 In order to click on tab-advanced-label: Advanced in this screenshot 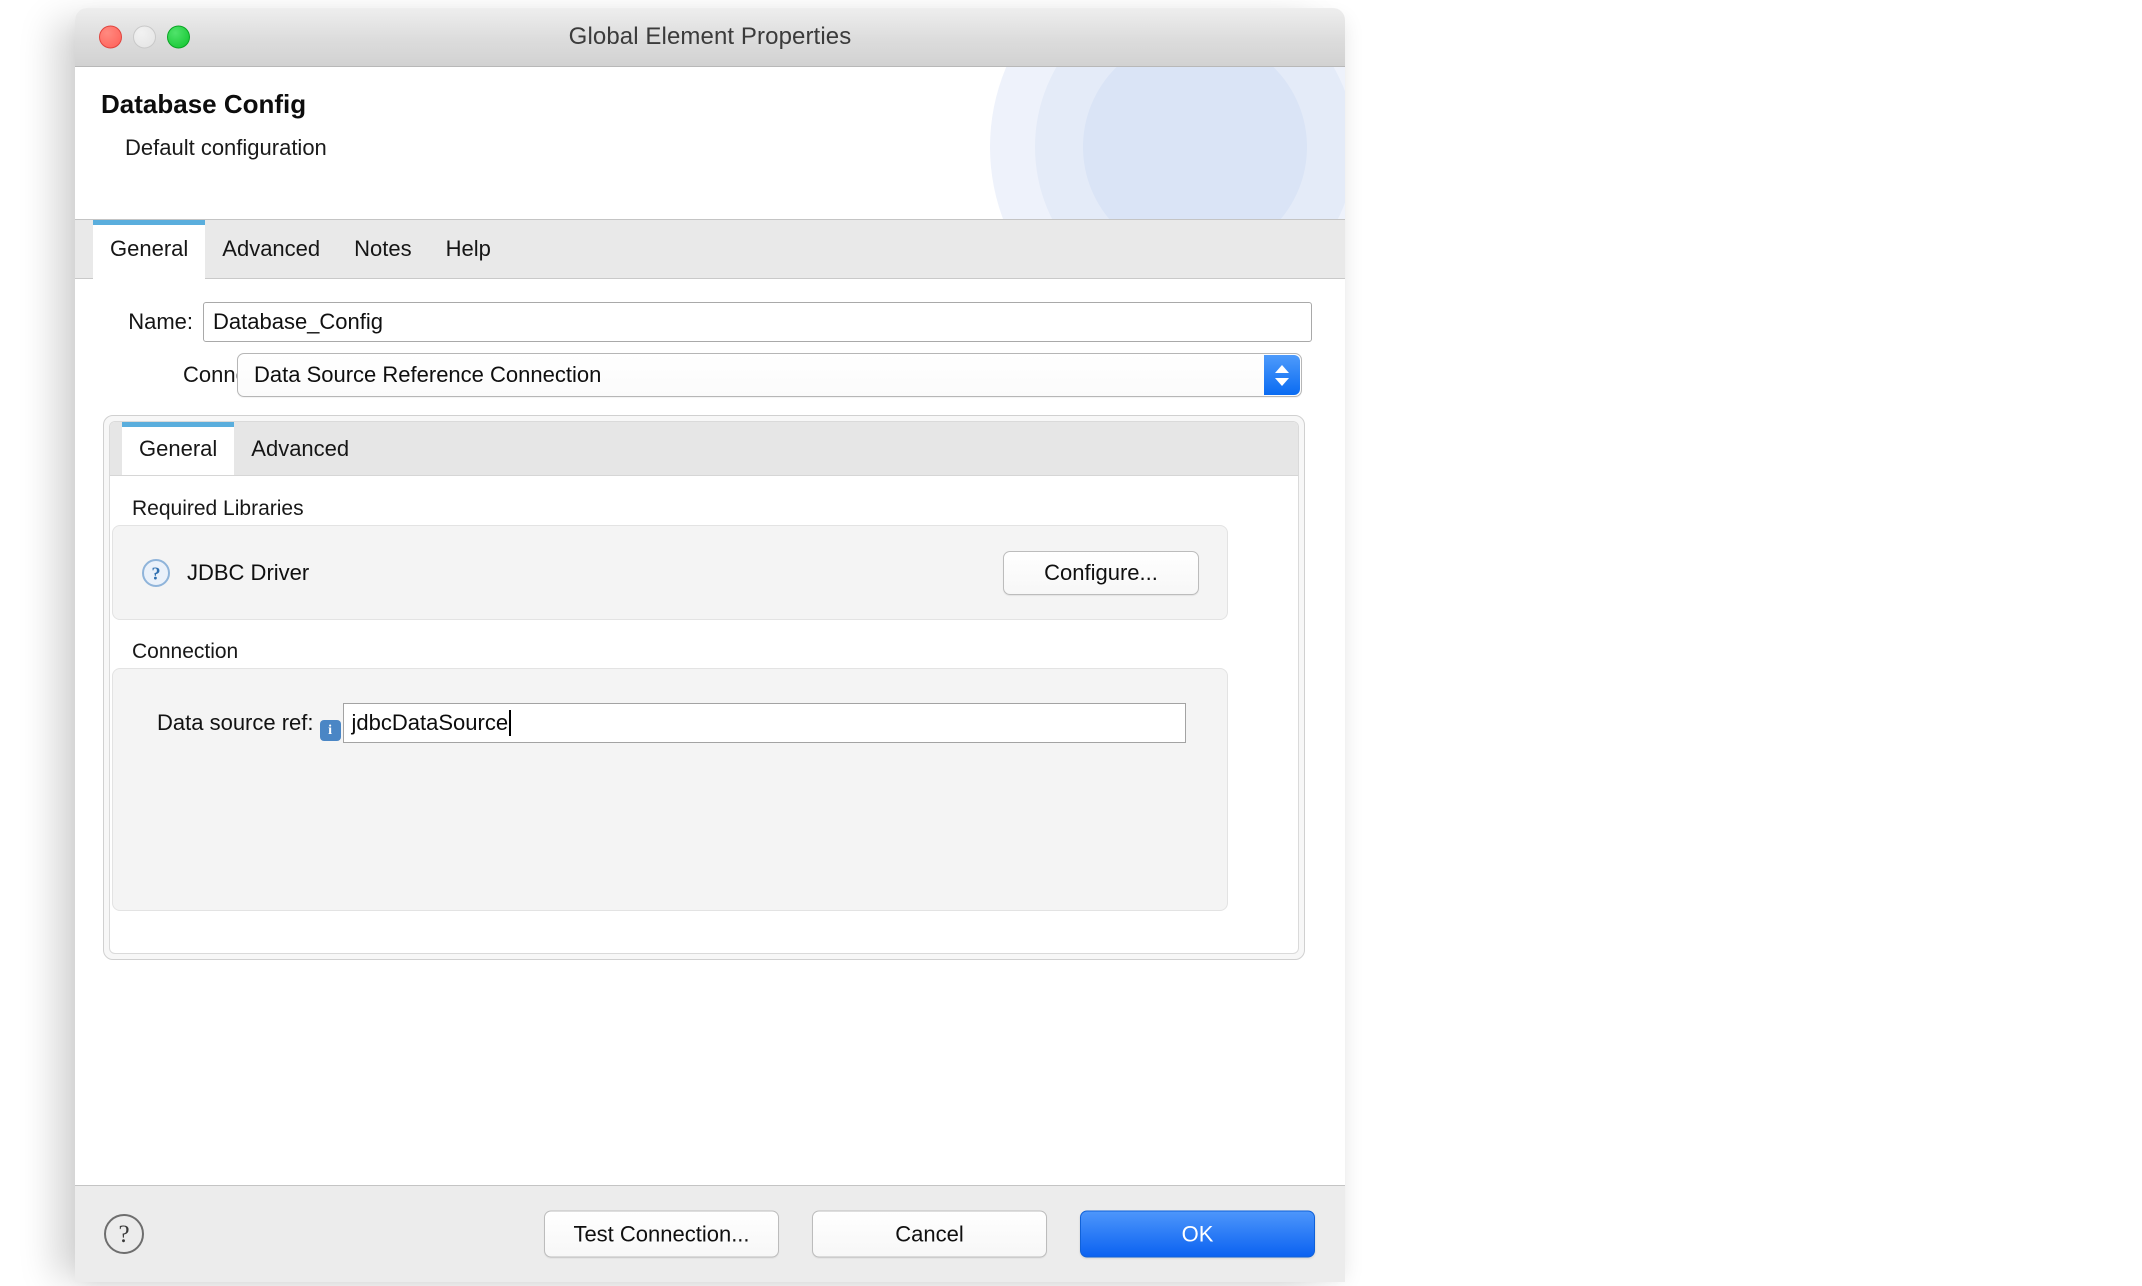, I will do `click(271, 248)`.